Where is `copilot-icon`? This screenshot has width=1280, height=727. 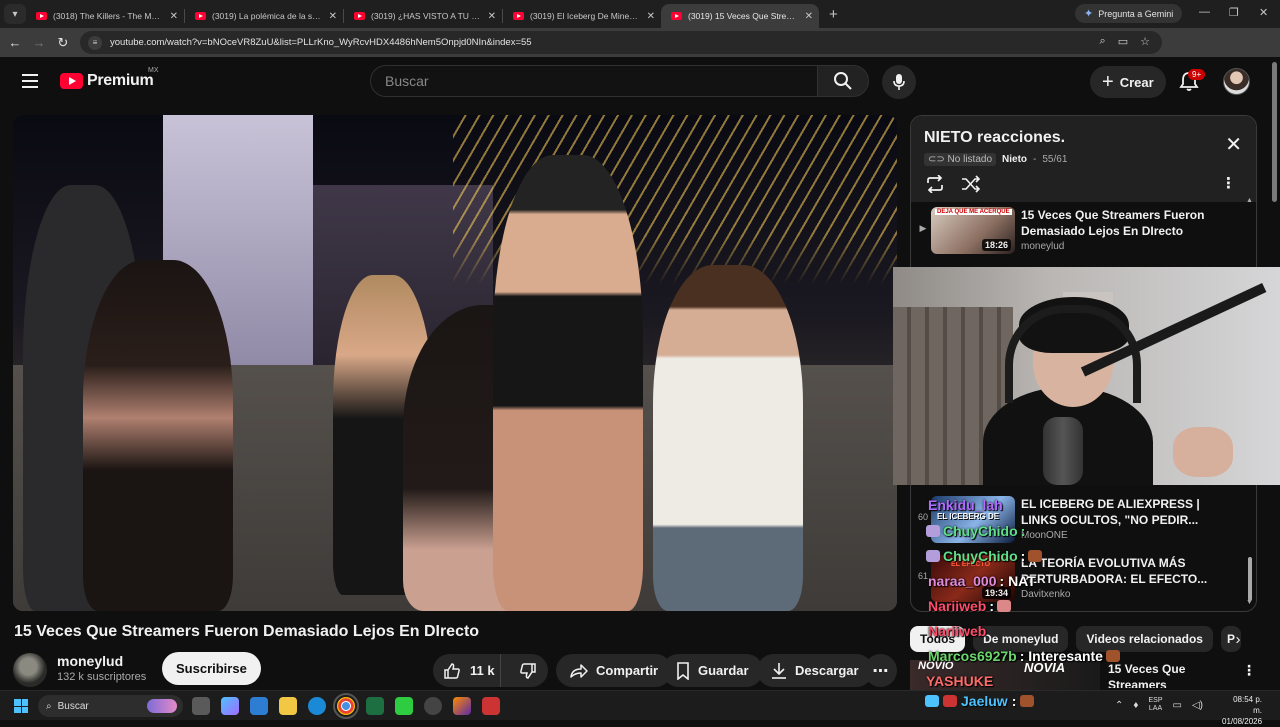
copilot-icon is located at coordinates (230, 706).